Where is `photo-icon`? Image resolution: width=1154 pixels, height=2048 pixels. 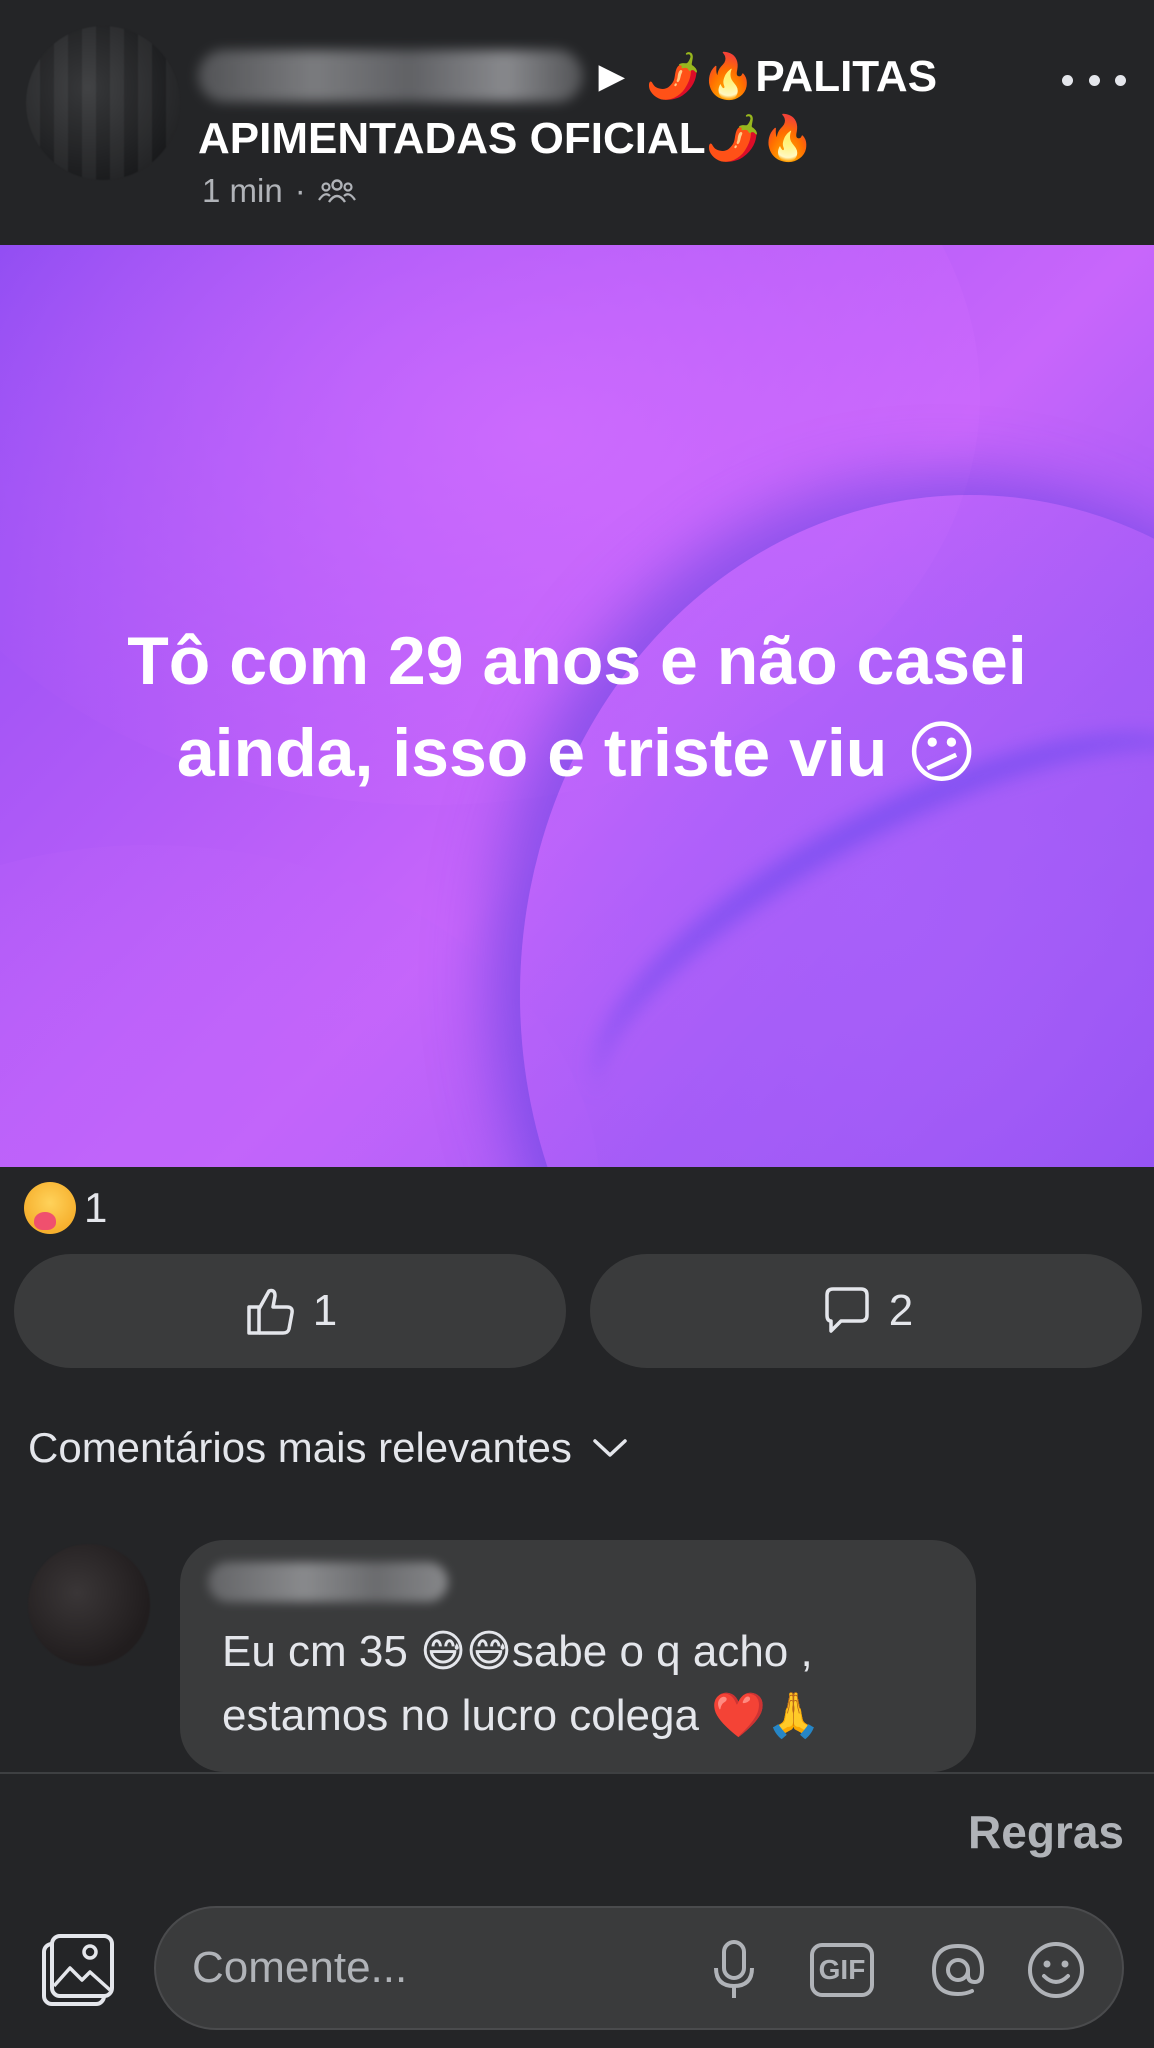 photo-icon is located at coordinates (77, 1971).